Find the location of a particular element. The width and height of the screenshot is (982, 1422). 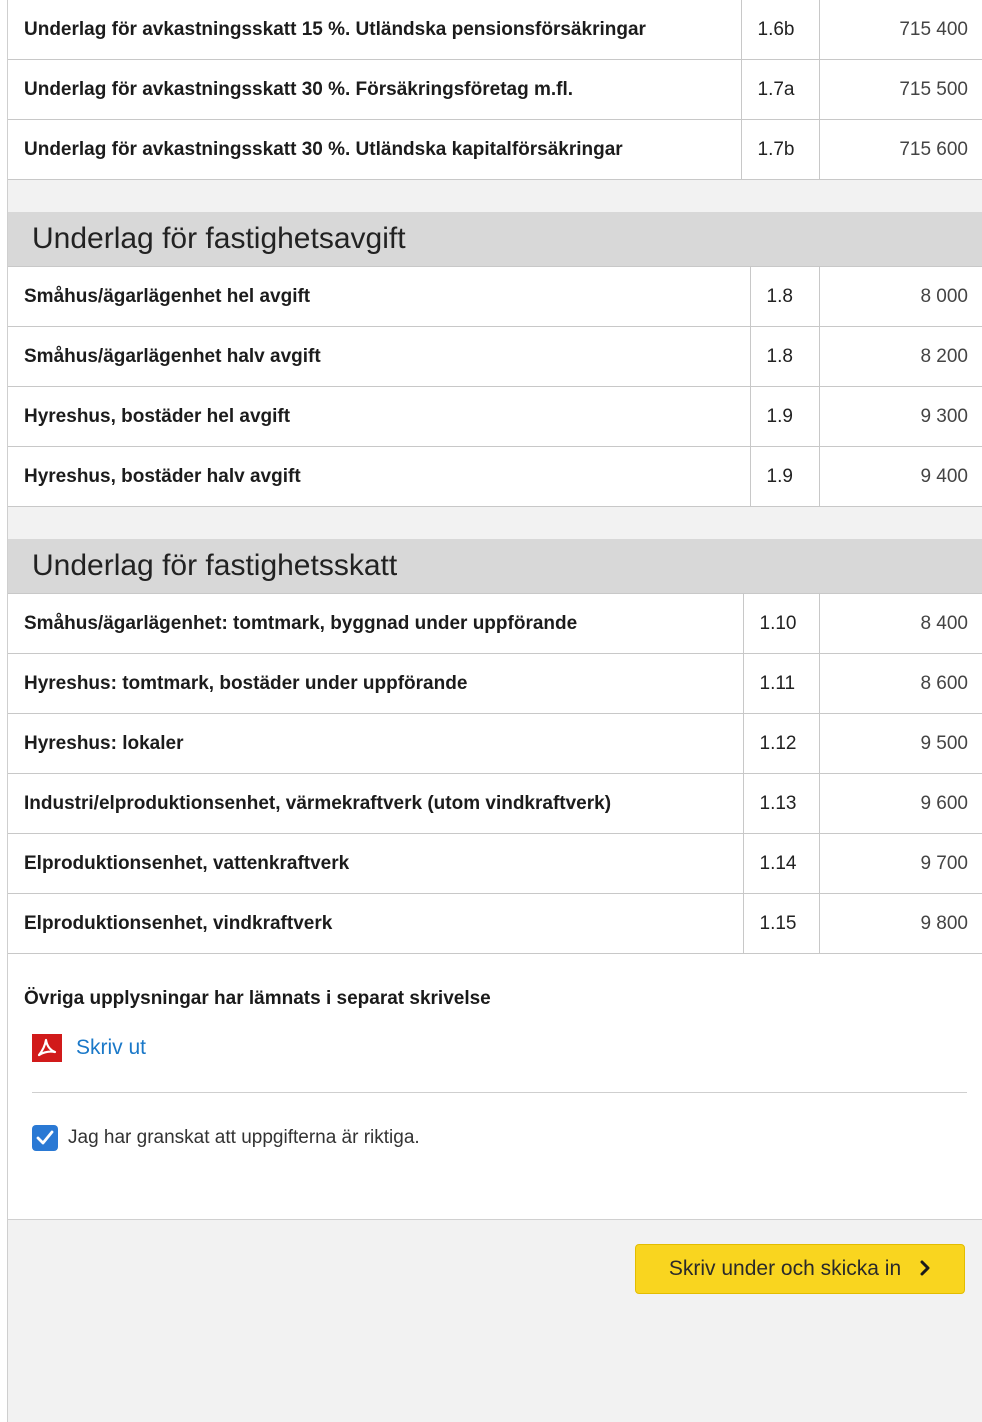

table-row: Hyreshus, bostäder hel avgift 1.9 9 300 is located at coordinates (495, 416).